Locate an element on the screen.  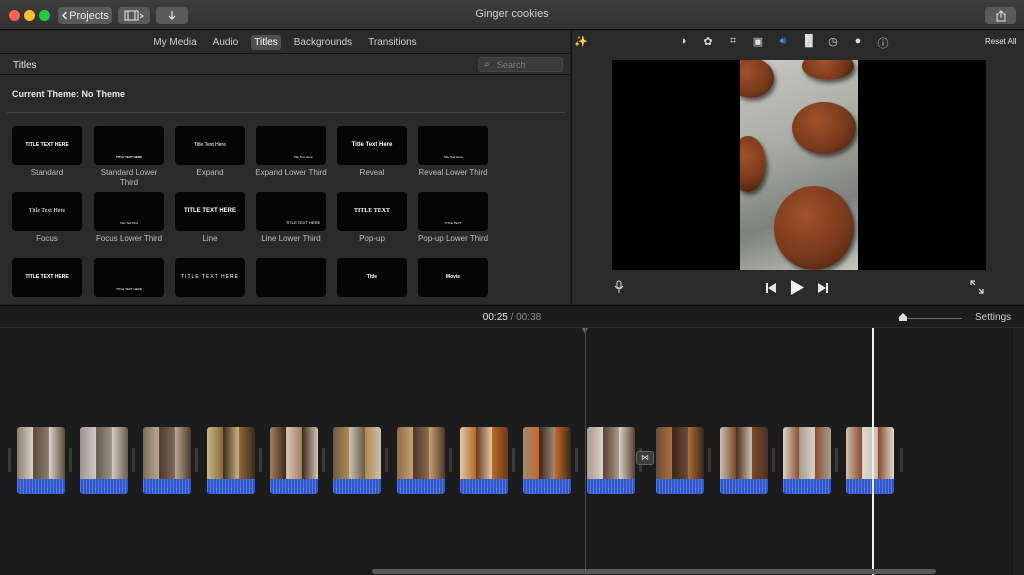
title-thumbnail: Movie is located at coordinates (453, 277).